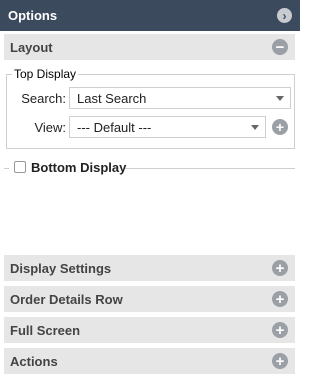 Image resolution: width=320 pixels, height=383 pixels. Describe the element at coordinates (284, 15) in the screenshot. I see `chevron-right-icon: ›` at that location.